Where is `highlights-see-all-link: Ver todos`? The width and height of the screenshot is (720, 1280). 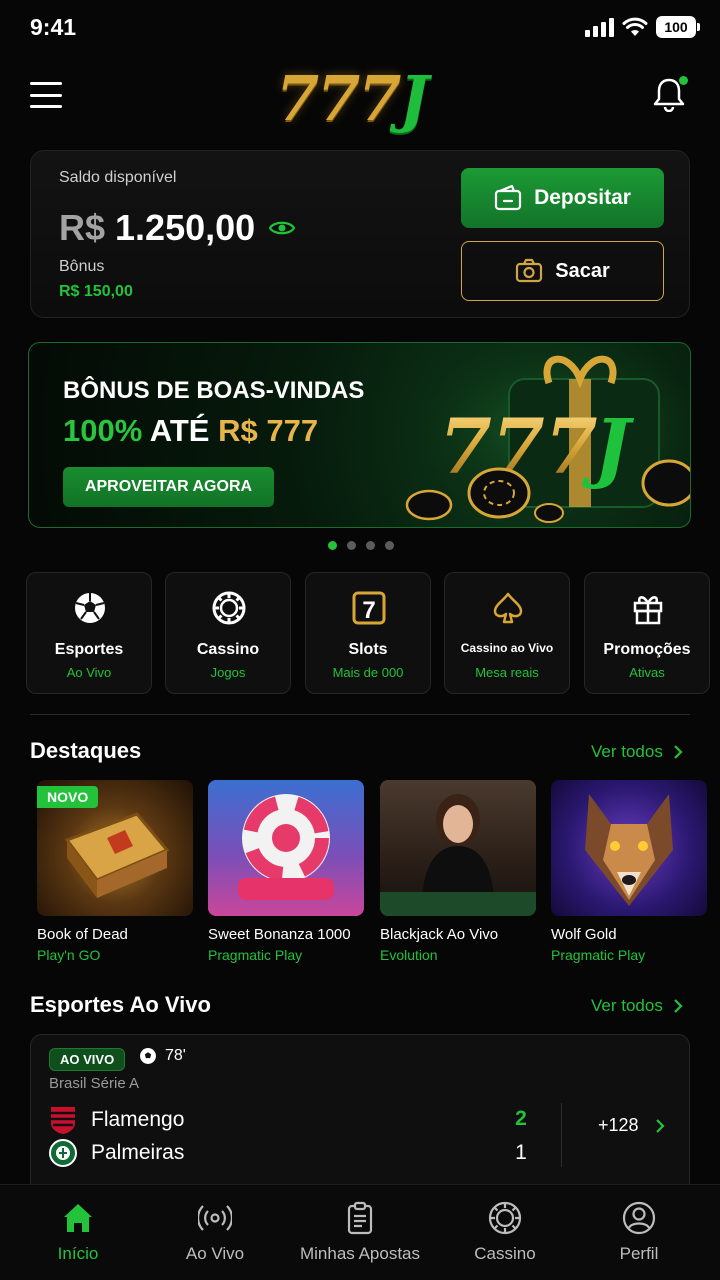
highlights-see-all-link: Ver todos is located at coordinates (637, 752).